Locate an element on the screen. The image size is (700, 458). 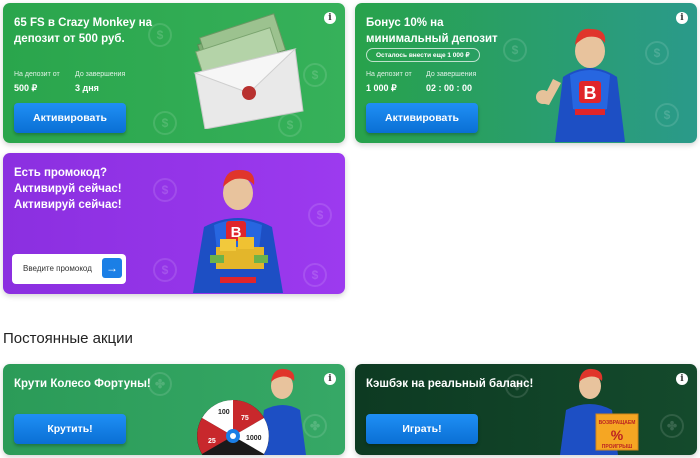
submit-promo-button: → is located at coordinates (112, 268).